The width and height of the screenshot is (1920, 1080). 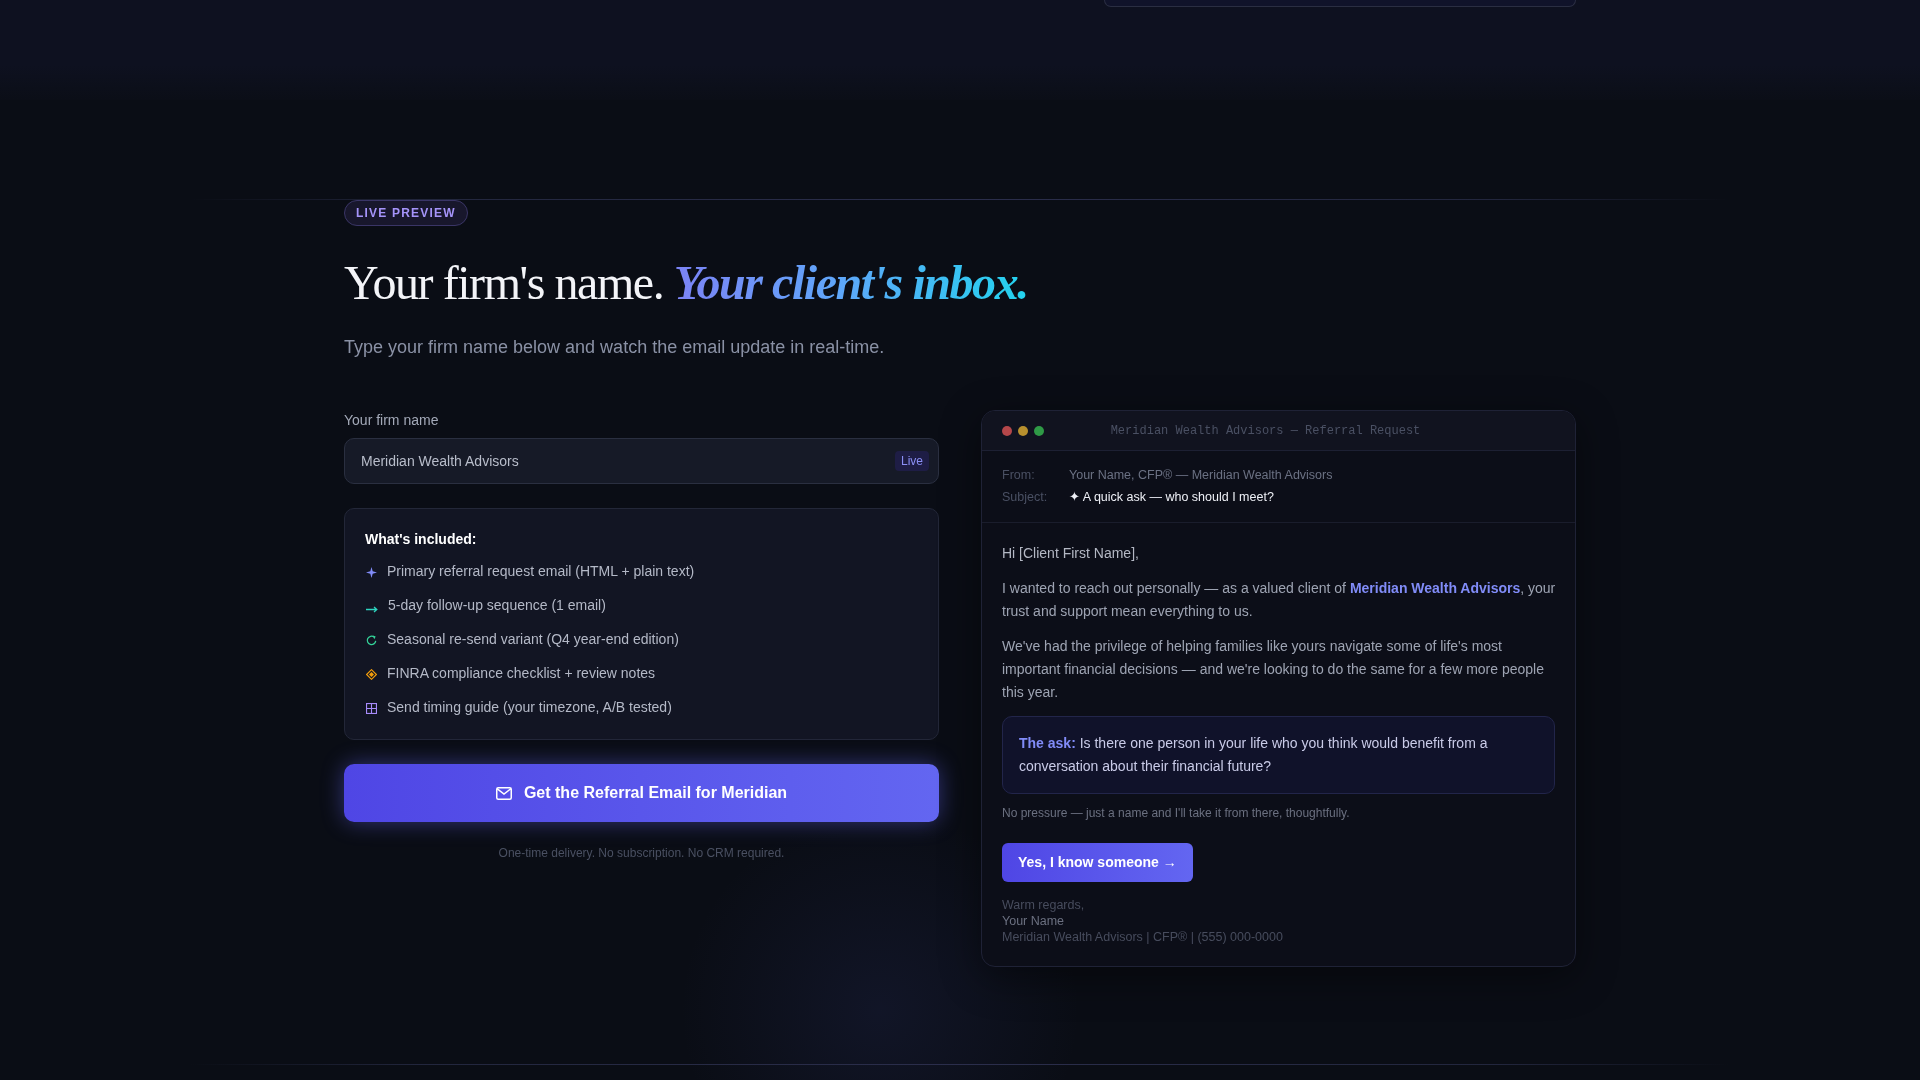 What do you see at coordinates (1201, 475) in the screenshot?
I see `sender-line: Your Name, CFP® — Meridian Wealth Advisors` at bounding box center [1201, 475].